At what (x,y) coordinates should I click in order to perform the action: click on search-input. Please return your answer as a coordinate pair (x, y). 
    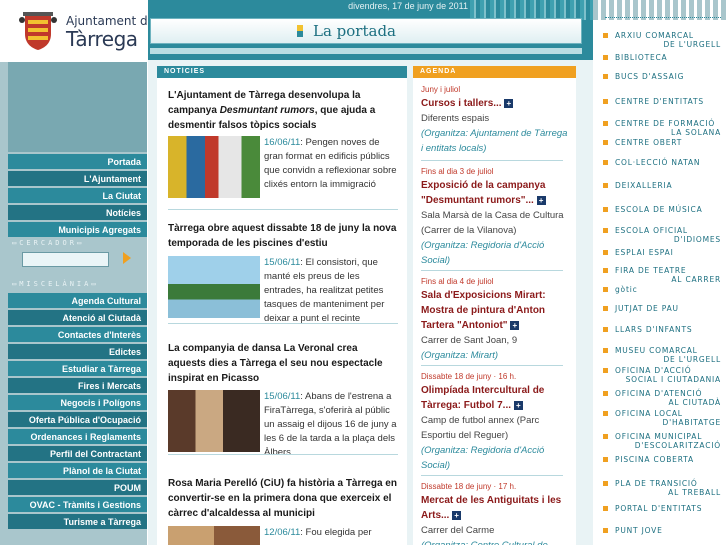
    Looking at the image, I should click on (65, 259).